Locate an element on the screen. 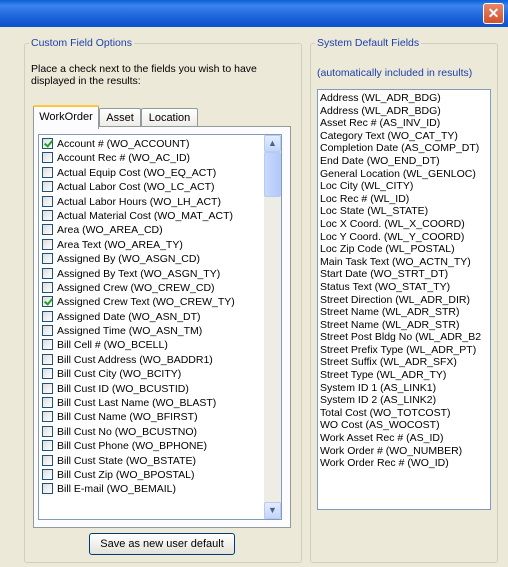  field-list-item: Bill Cust Name (WO_BFIRST) is located at coordinates (151, 417).